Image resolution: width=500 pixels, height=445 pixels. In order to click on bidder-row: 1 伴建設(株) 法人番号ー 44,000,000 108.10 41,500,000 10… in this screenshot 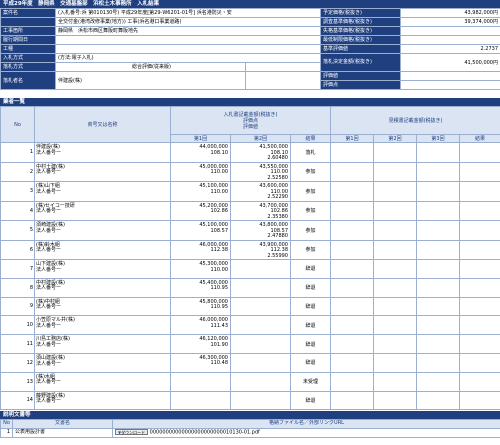, I will do `click(250, 152)`.